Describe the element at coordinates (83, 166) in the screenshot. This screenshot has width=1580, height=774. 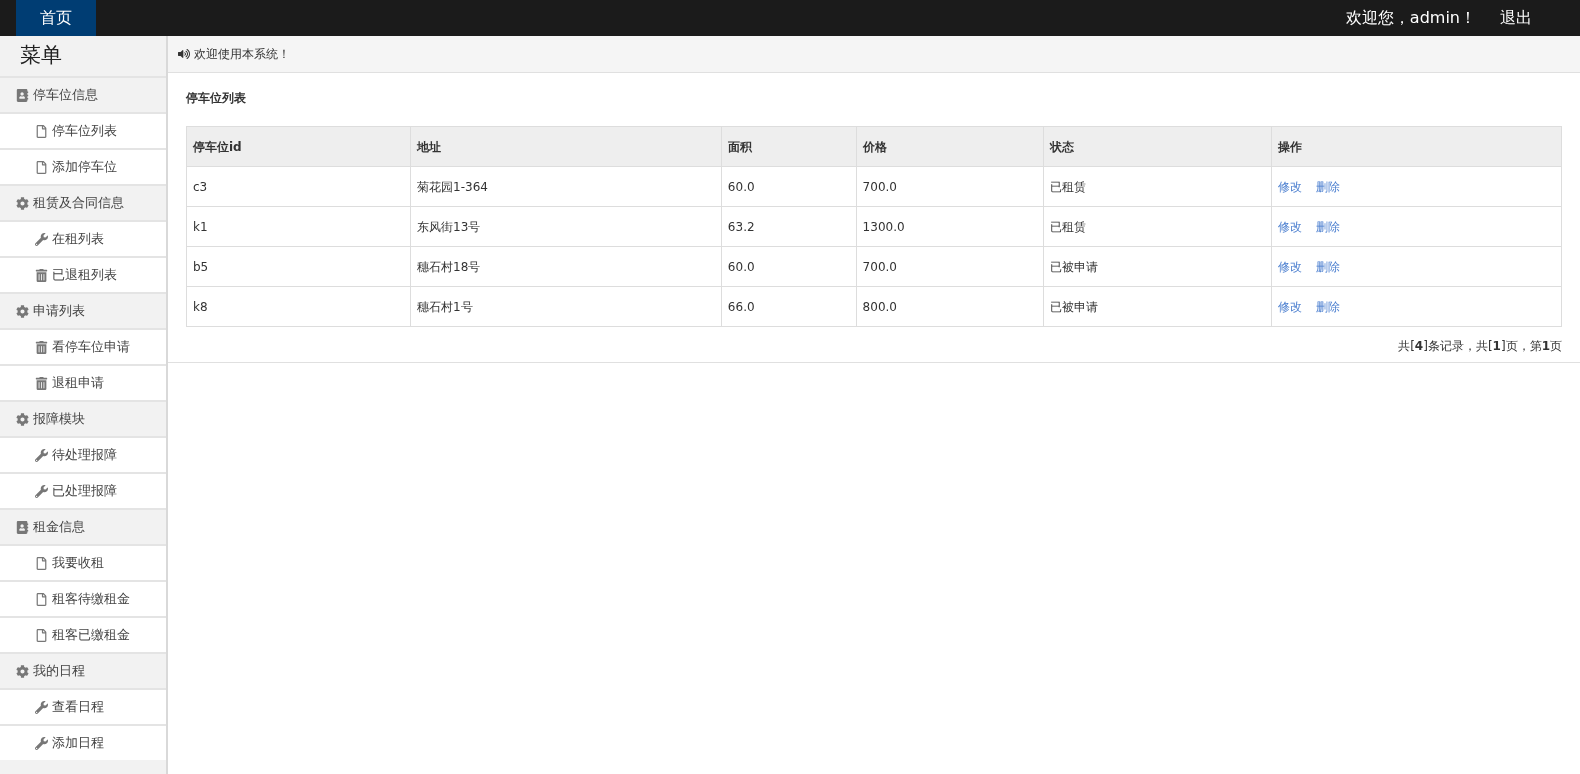
I see `menu-item: 添加停车位` at that location.